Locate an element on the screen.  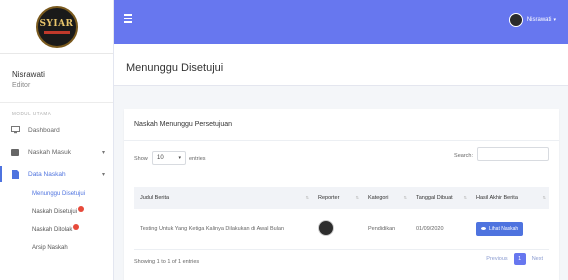
cell-kategori: Pendidikan is located at coordinates (382, 228).